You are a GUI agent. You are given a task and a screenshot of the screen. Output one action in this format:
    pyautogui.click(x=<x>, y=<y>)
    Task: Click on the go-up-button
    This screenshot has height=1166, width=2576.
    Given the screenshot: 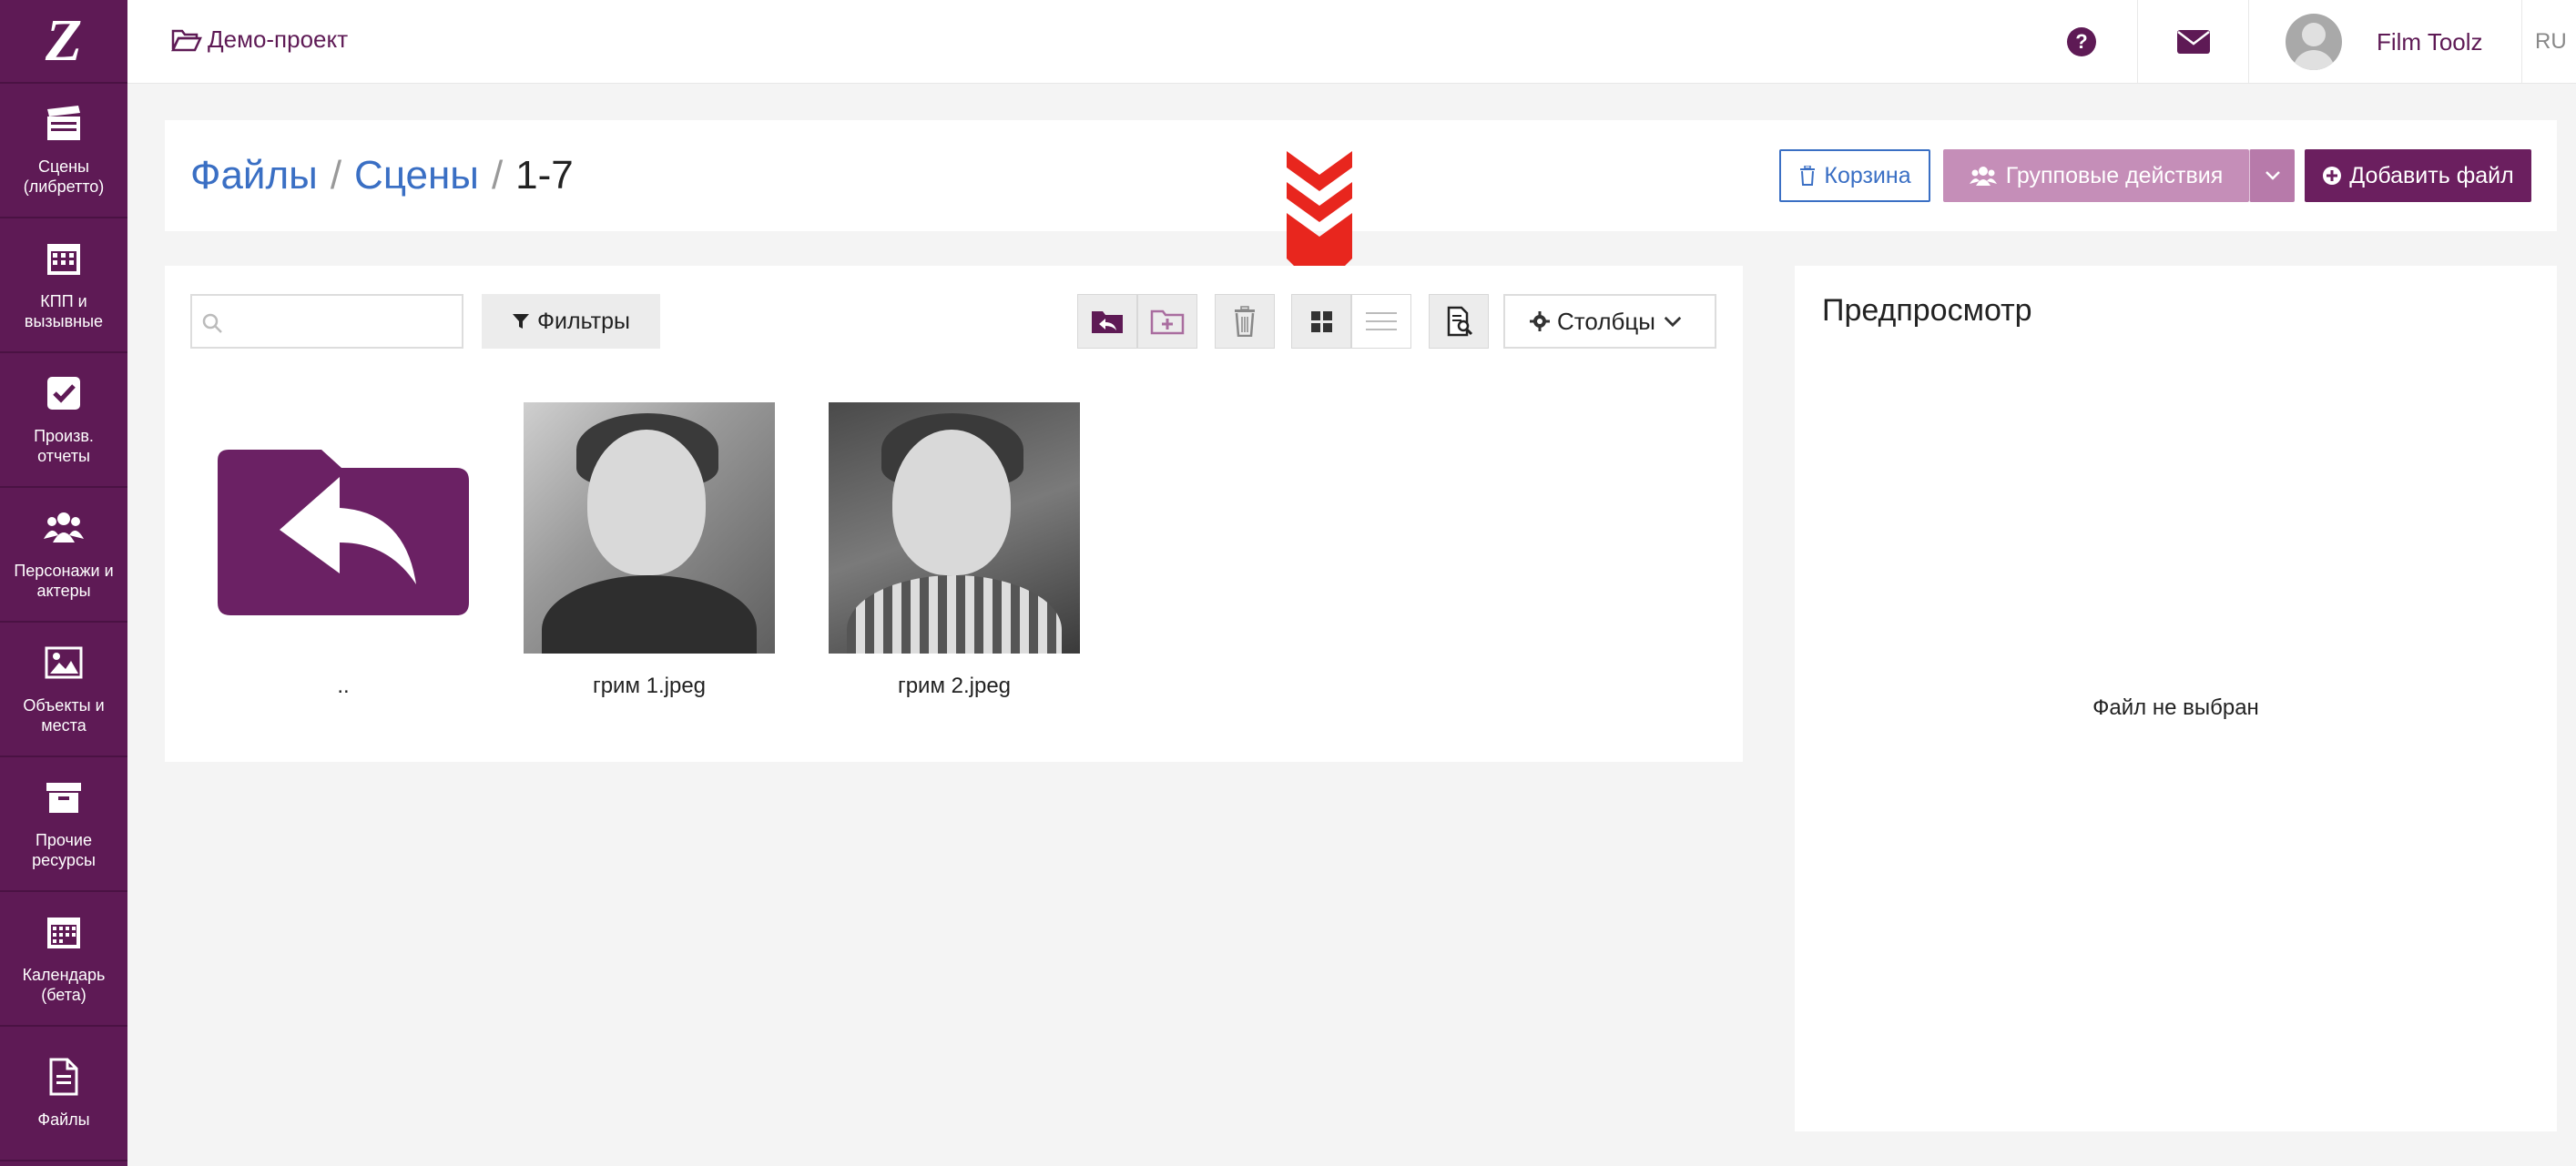 What is the action you would take?
    pyautogui.click(x=1107, y=322)
    